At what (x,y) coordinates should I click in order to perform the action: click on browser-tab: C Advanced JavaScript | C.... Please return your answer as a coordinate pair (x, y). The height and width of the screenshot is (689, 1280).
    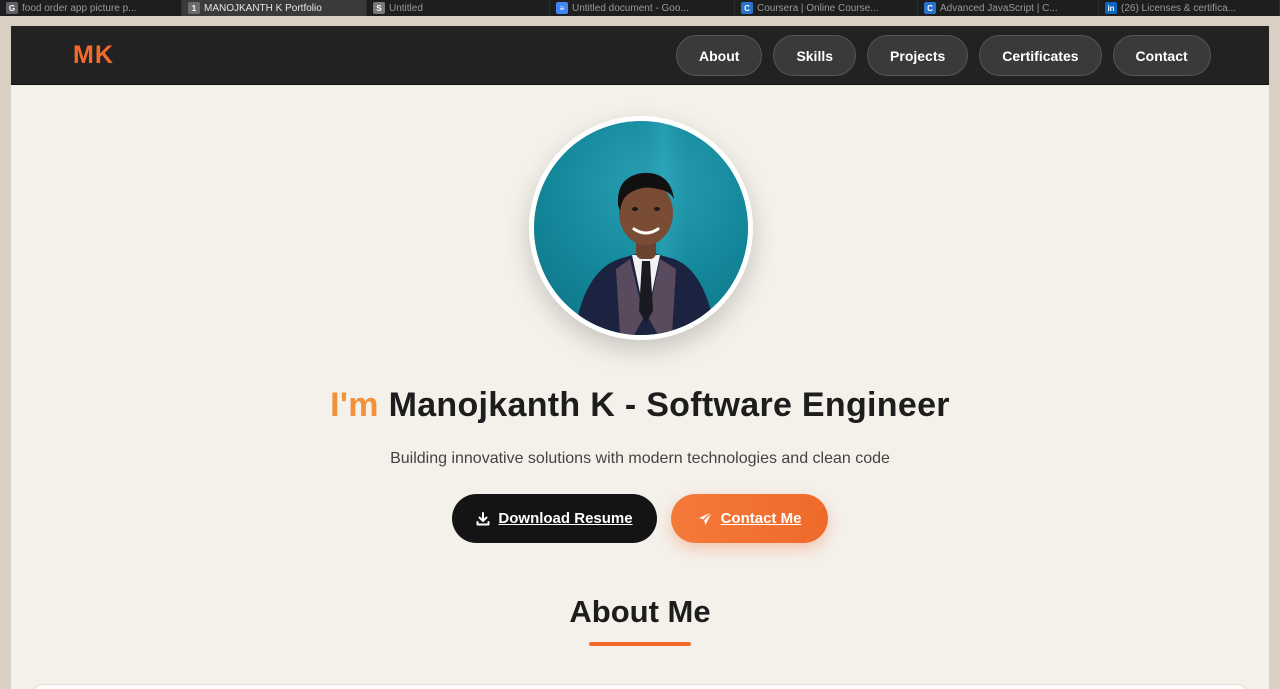
    Looking at the image, I should click on (1008, 8).